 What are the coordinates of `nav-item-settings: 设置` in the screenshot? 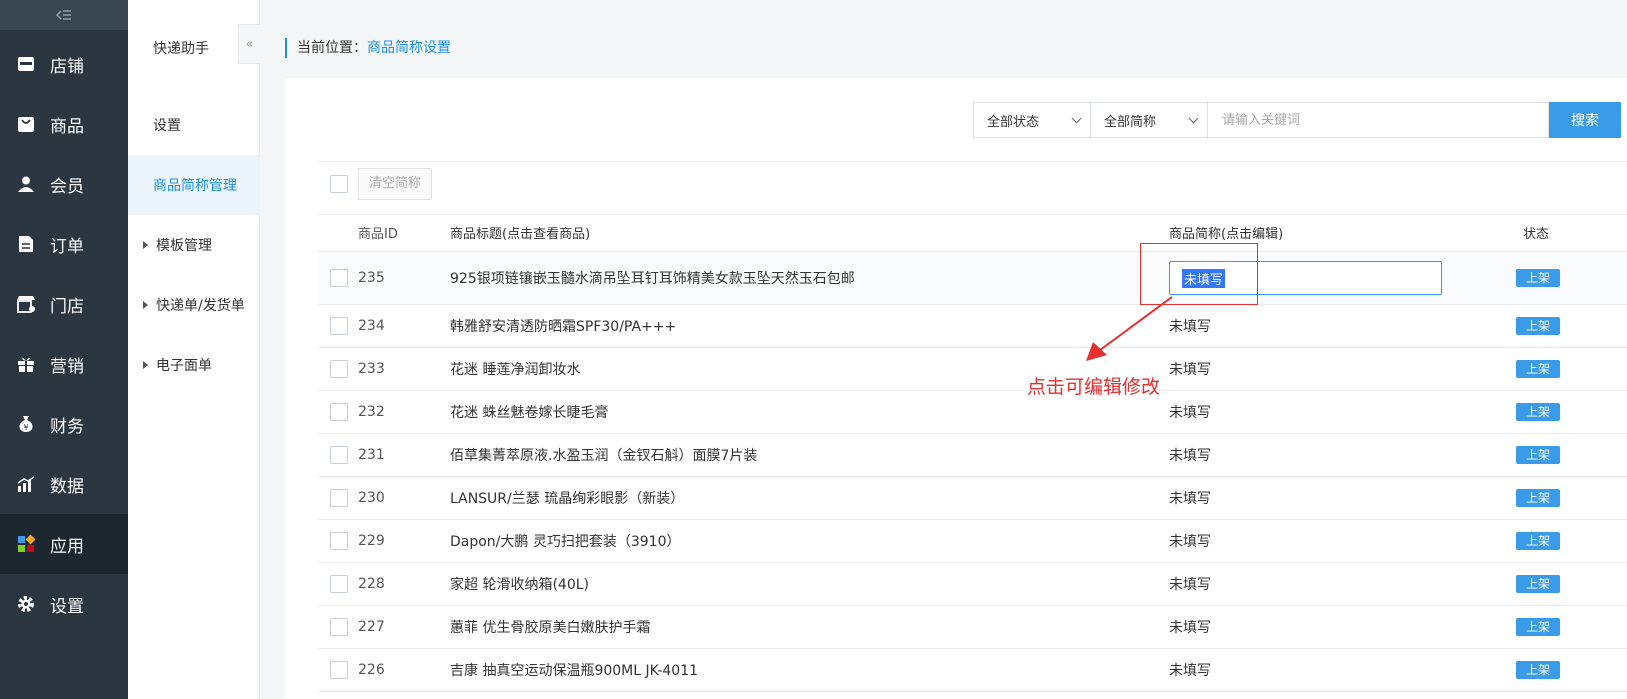 It's located at (64, 604).